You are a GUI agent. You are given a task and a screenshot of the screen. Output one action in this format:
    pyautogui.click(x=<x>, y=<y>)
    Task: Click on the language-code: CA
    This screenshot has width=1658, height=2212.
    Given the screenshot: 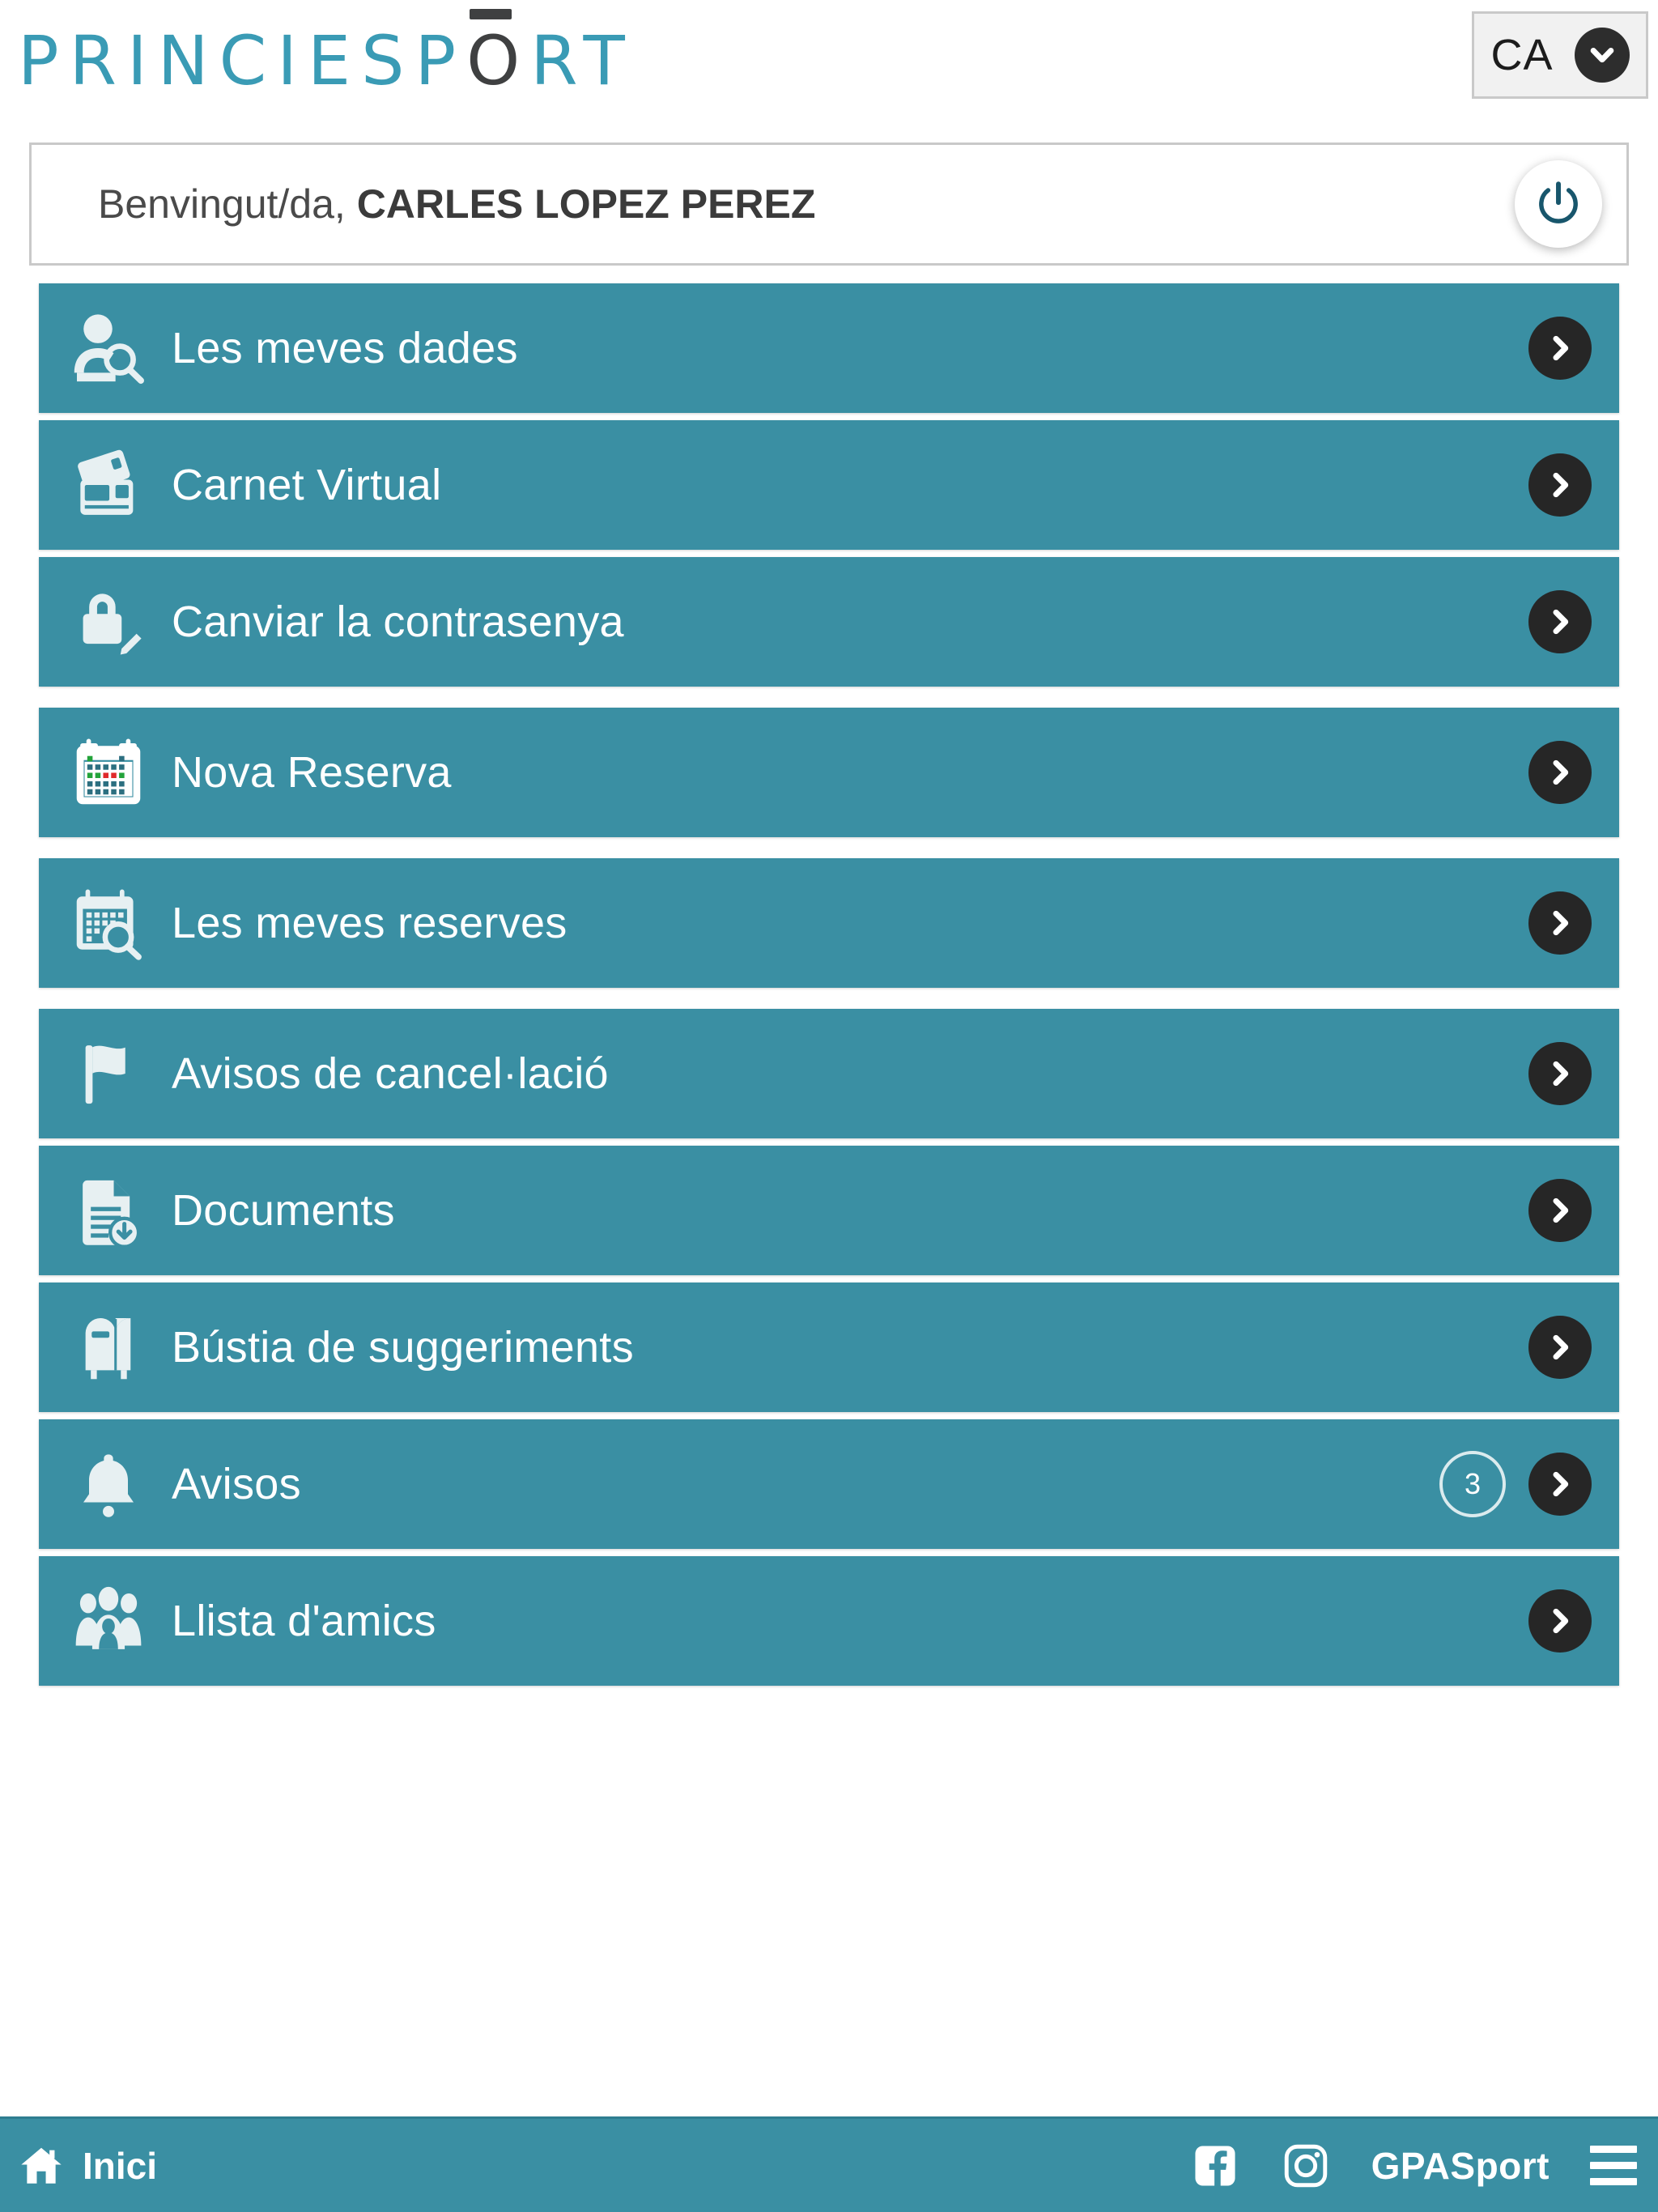 What is the action you would take?
    pyautogui.click(x=1522, y=55)
    